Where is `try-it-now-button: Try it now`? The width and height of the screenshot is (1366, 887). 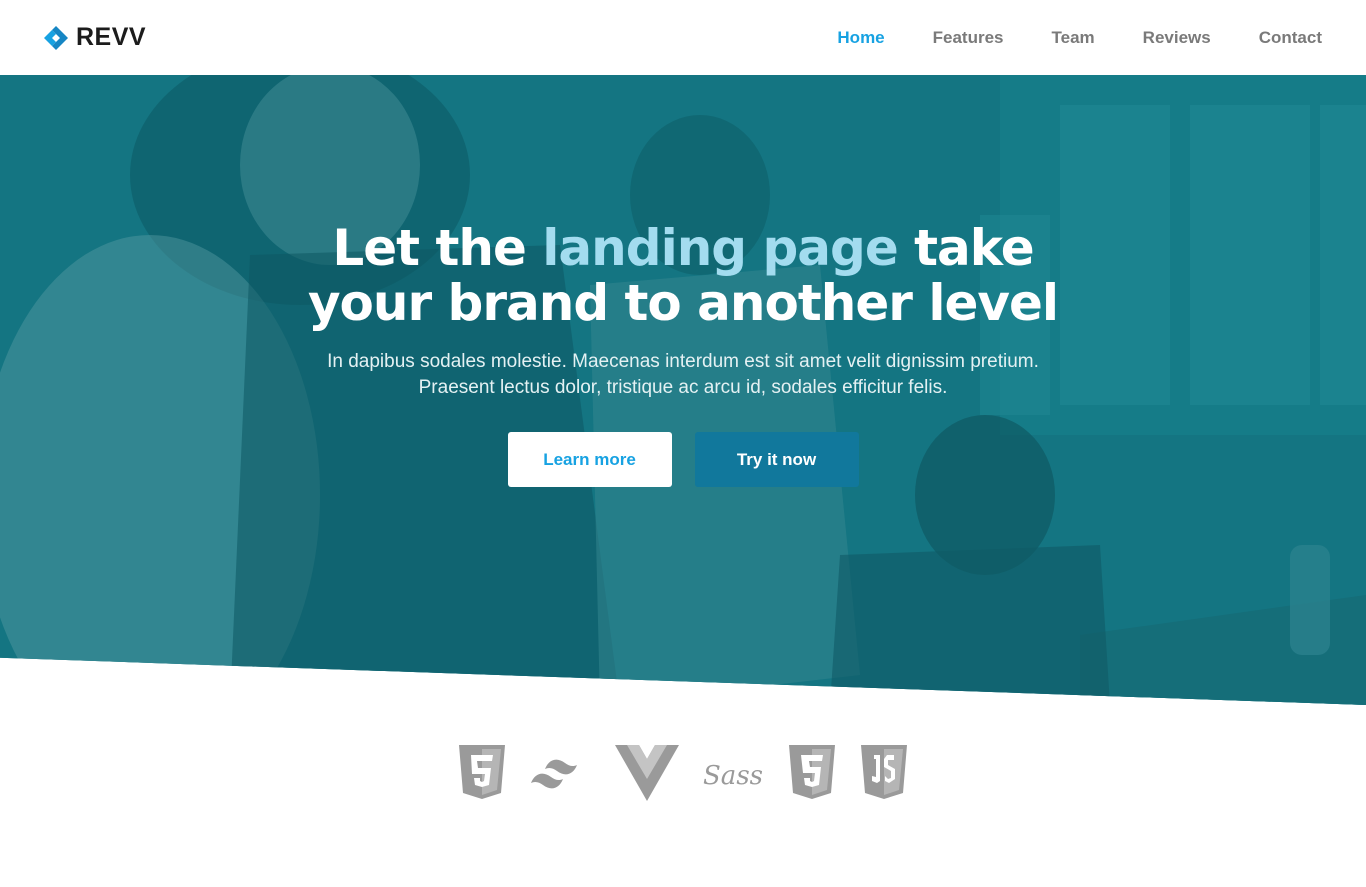
try-it-now-button: Try it now is located at coordinates (776, 459).